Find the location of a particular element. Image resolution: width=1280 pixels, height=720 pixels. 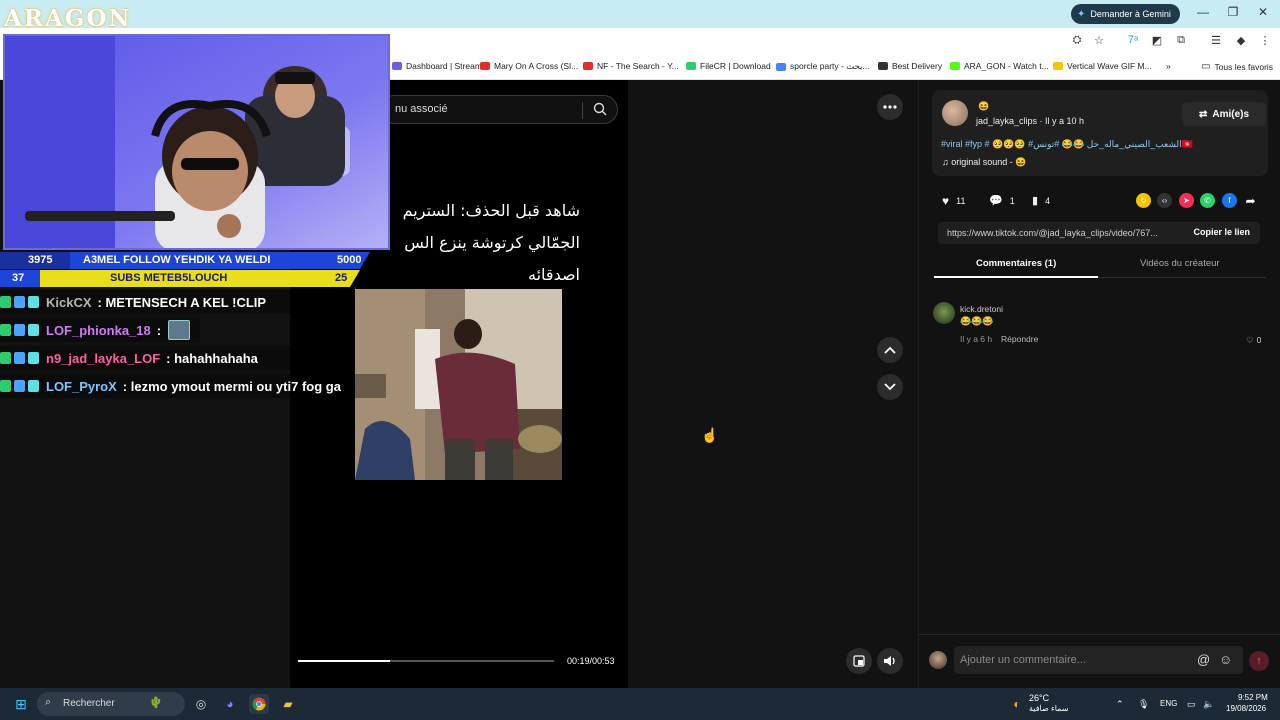

chat-message: KickCX: METENSECH A KEL !CLIP is located at coordinates (145, 302).